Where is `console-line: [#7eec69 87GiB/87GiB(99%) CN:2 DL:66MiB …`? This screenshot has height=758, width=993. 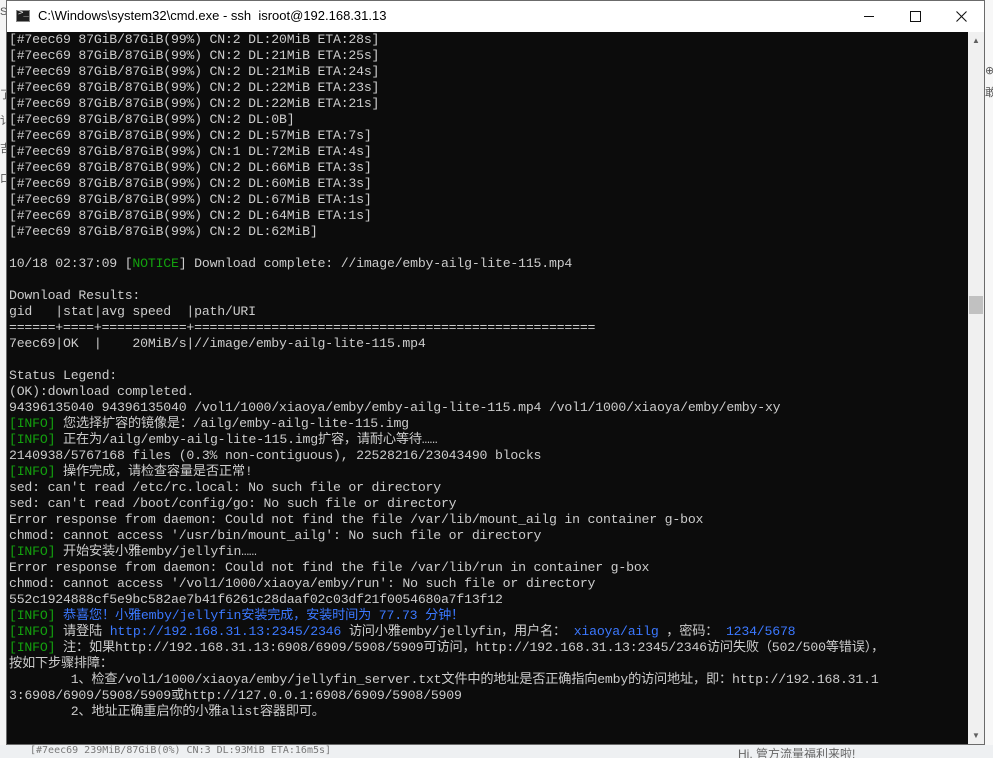
console-line: [#7eec69 87GiB/87GiB(99%) CN:2 DL:66MiB … is located at coordinates (446, 168).